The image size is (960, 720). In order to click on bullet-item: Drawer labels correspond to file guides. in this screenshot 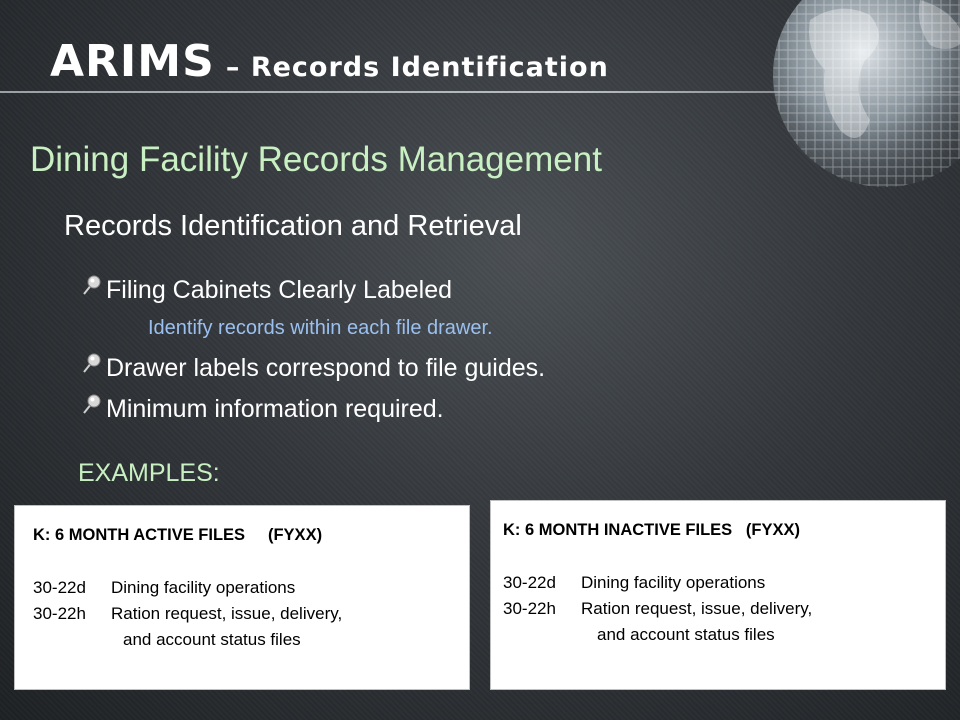, I will do `click(313, 368)`.